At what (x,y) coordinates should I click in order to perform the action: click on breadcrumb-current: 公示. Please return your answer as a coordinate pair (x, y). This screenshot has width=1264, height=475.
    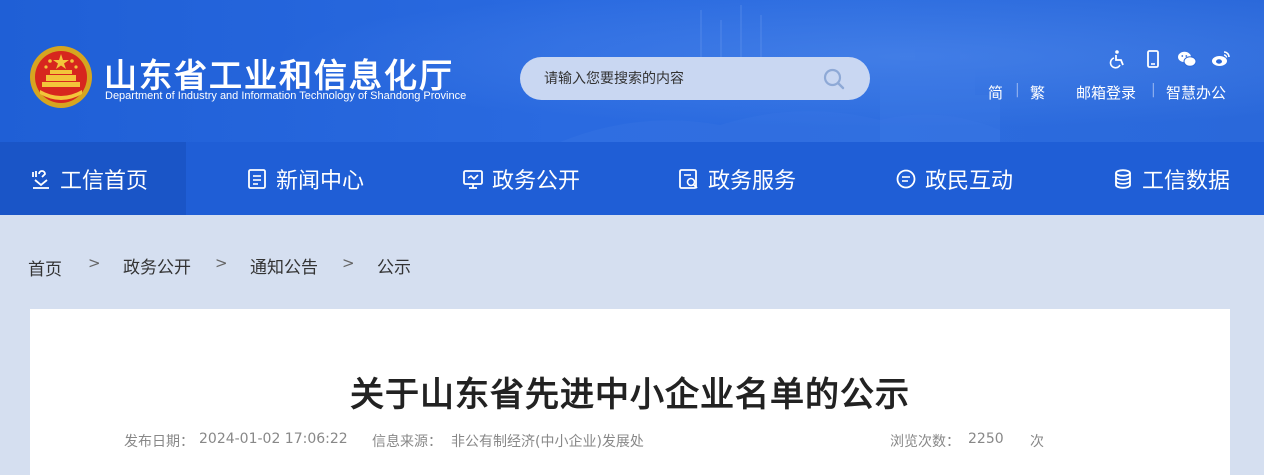
    Looking at the image, I should click on (394, 265).